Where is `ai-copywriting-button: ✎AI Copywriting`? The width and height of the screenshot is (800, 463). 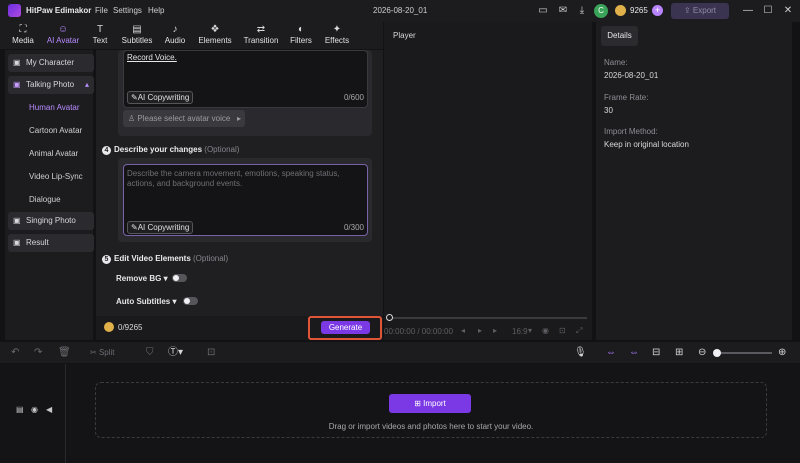 ai-copywriting-button: ✎AI Copywriting is located at coordinates (160, 97).